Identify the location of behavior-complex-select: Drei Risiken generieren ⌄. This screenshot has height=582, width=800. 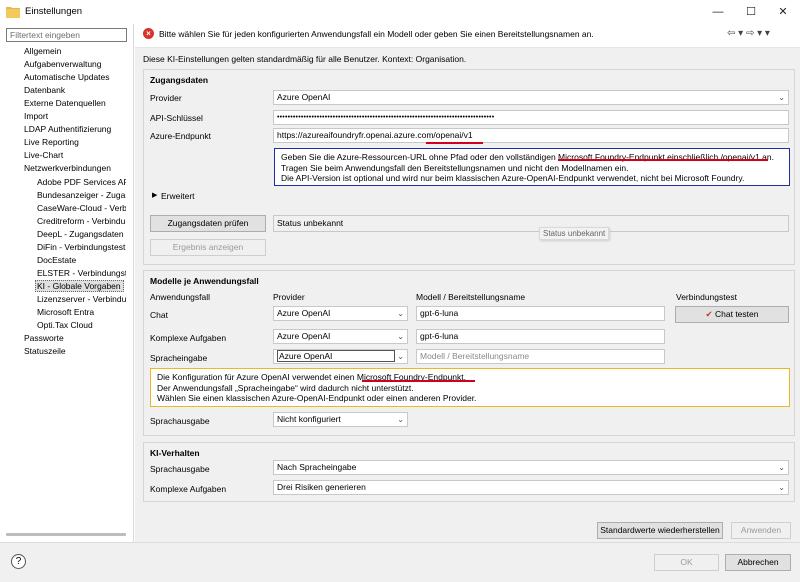
(531, 487).